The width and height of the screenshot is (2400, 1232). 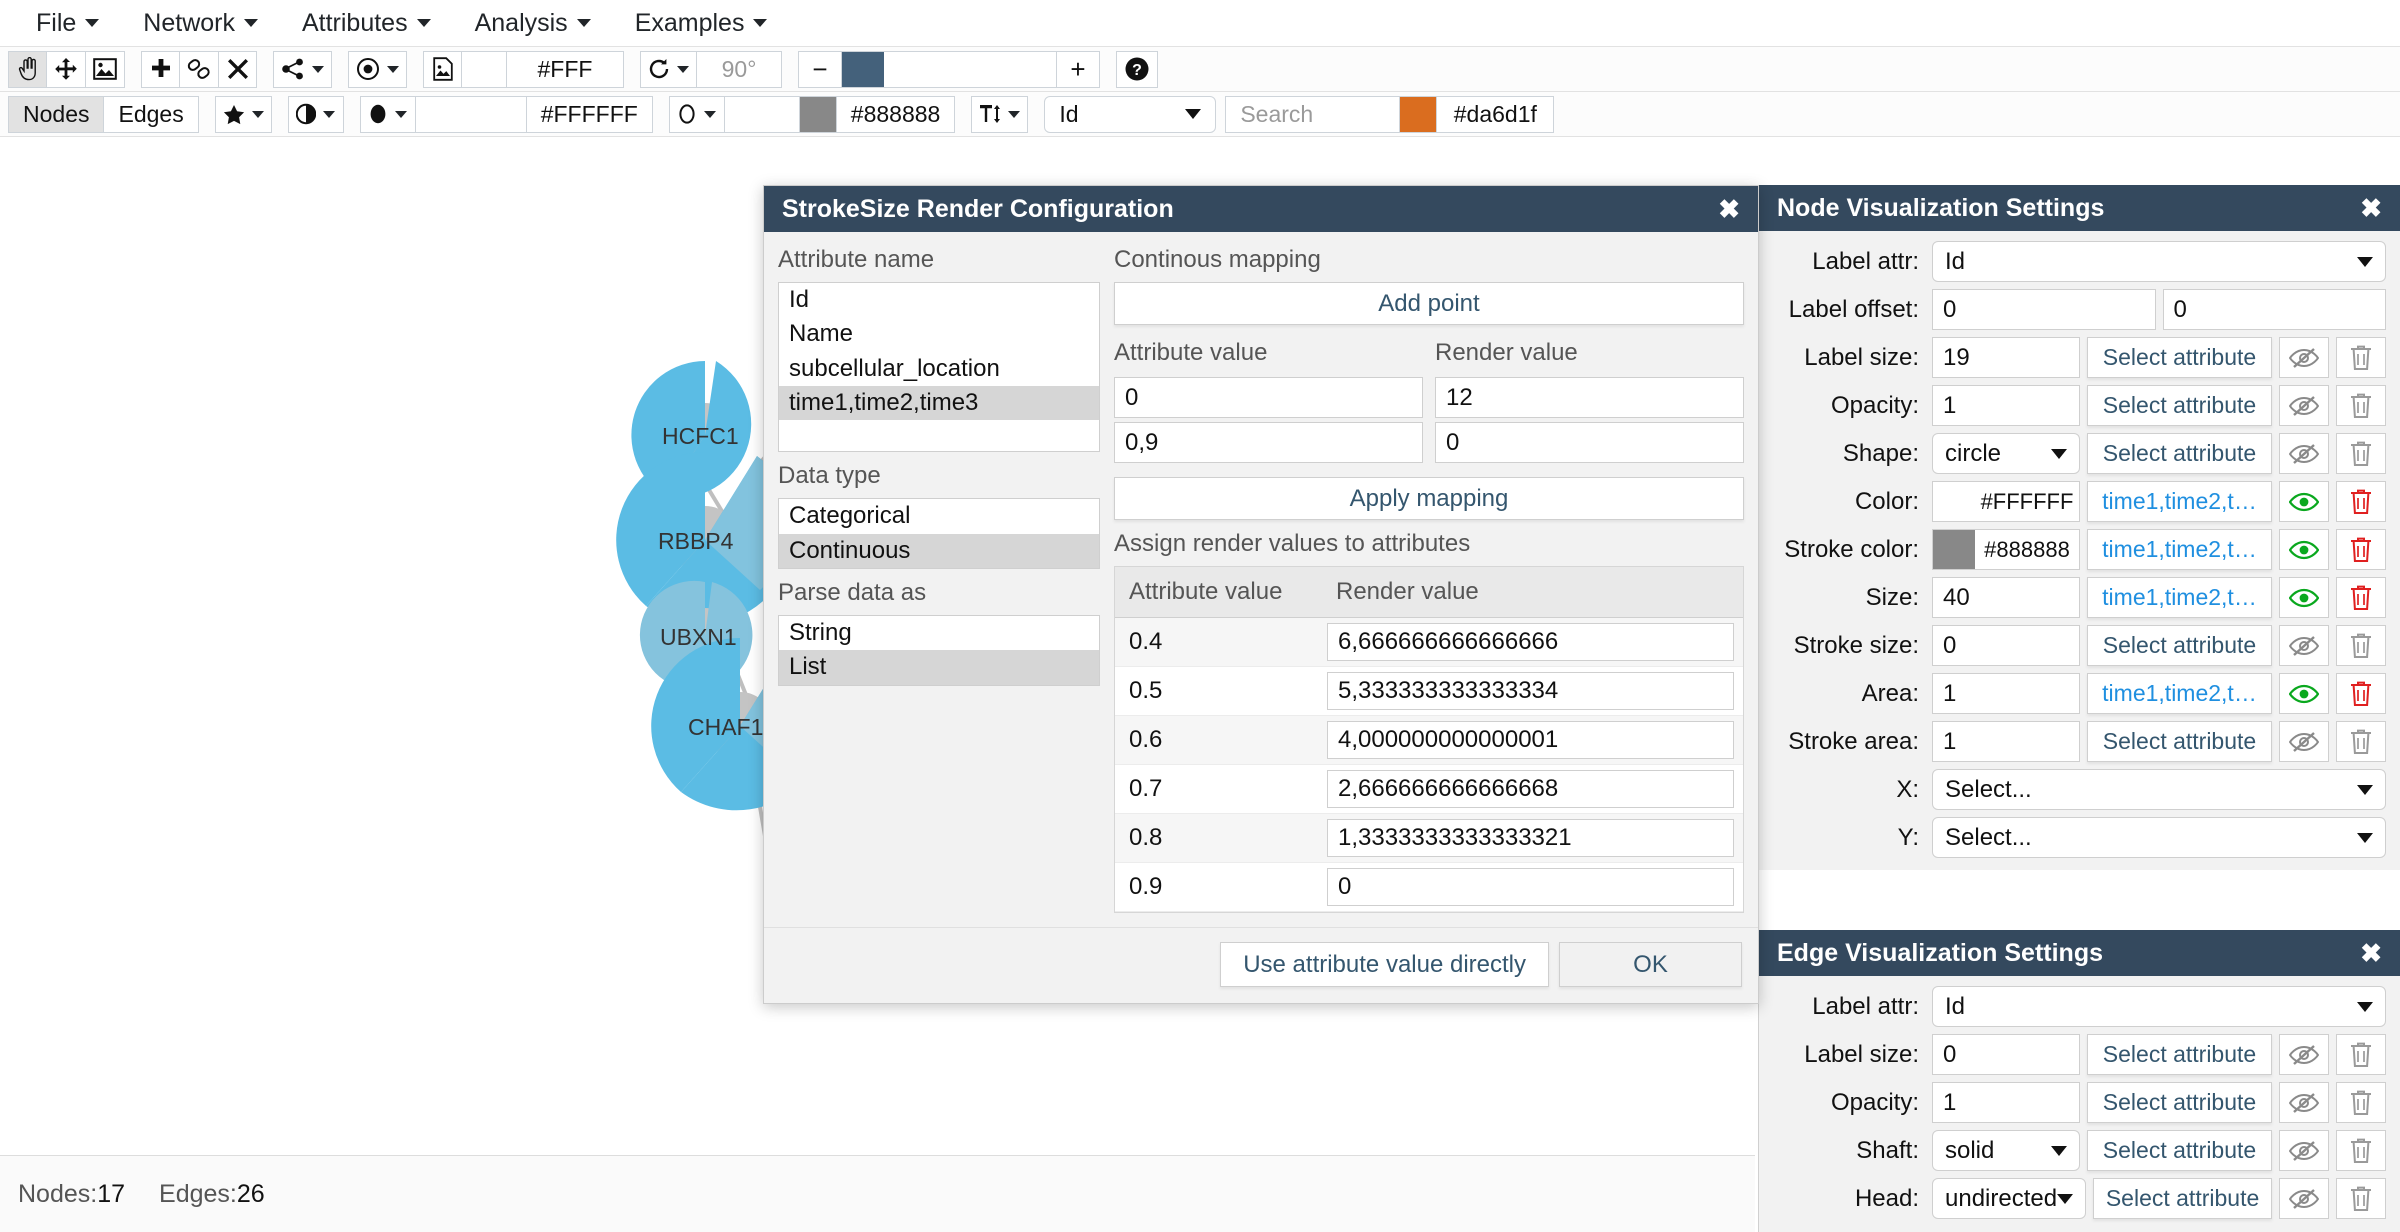 What do you see at coordinates (1954, 549) in the screenshot?
I see `node-stroke-color-swatch` at bounding box center [1954, 549].